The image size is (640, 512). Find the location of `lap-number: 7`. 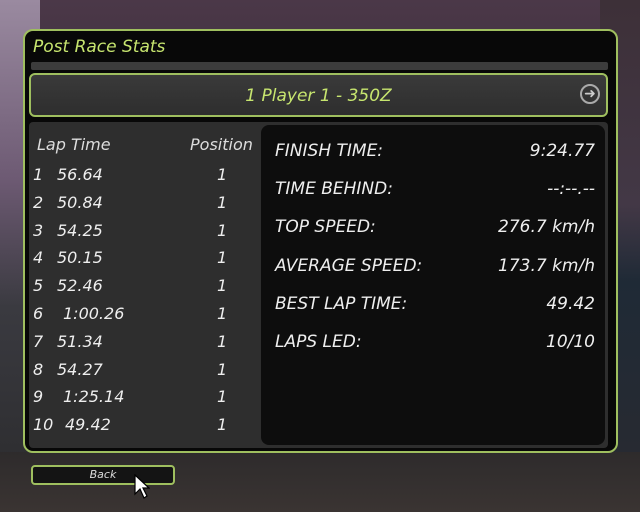

lap-number: 7 is located at coordinates (38, 341).